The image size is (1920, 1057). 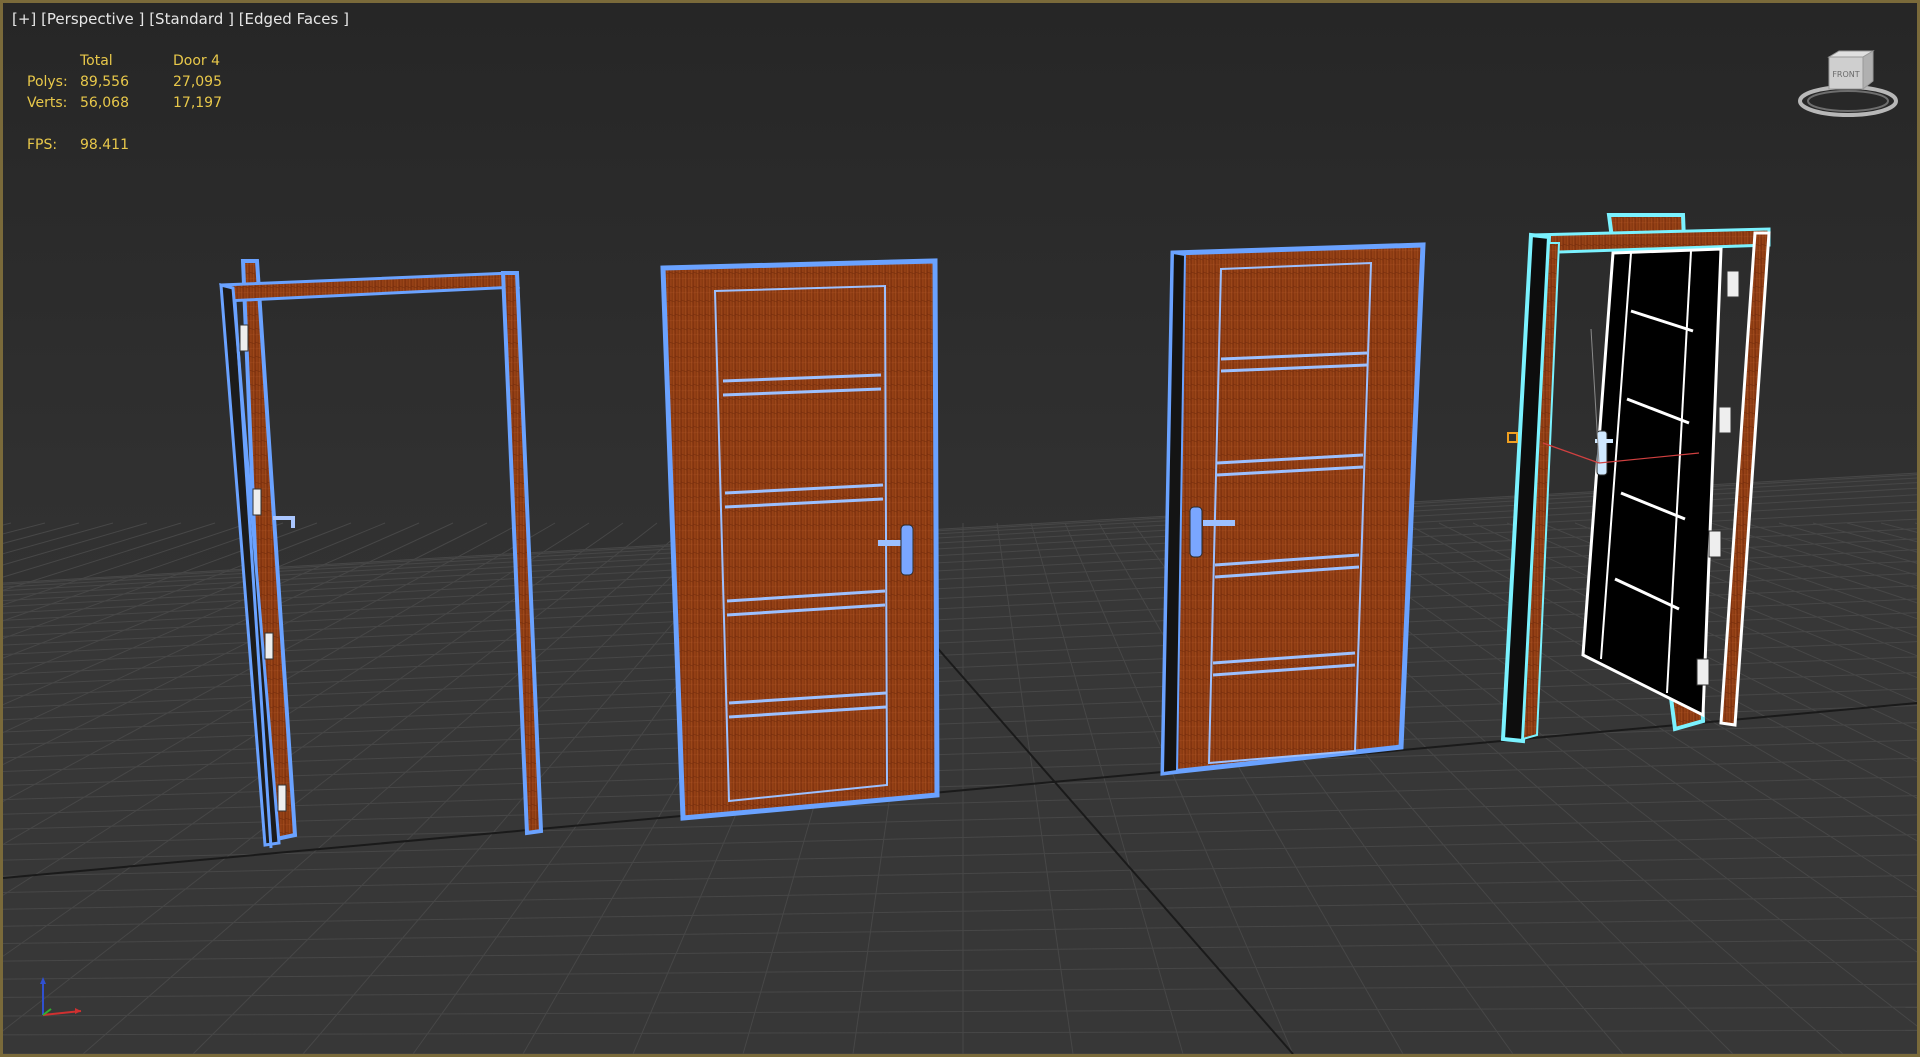 What do you see at coordinates (104, 145) in the screenshot?
I see `stats-fps-value: 98.411` at bounding box center [104, 145].